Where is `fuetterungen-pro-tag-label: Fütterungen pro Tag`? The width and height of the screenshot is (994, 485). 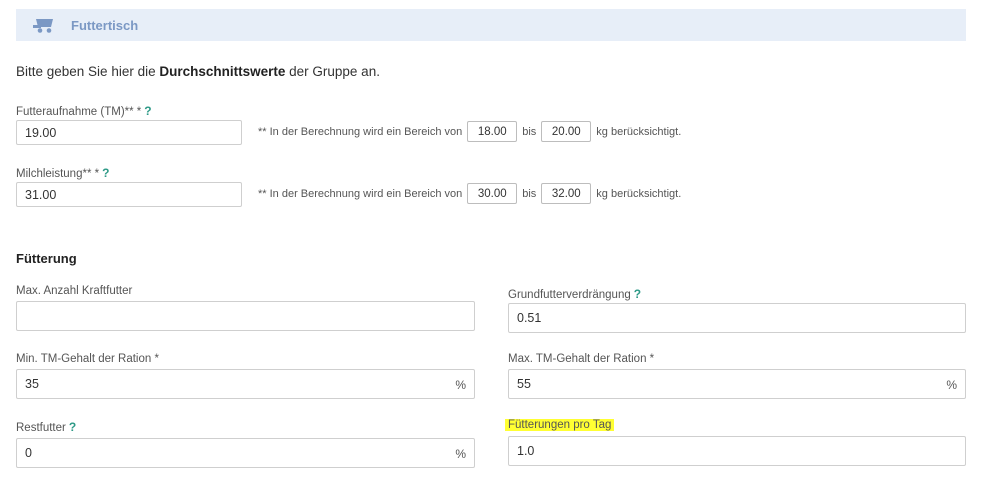 fuetterungen-pro-tag-label: Fütterungen pro Tag is located at coordinates (560, 425).